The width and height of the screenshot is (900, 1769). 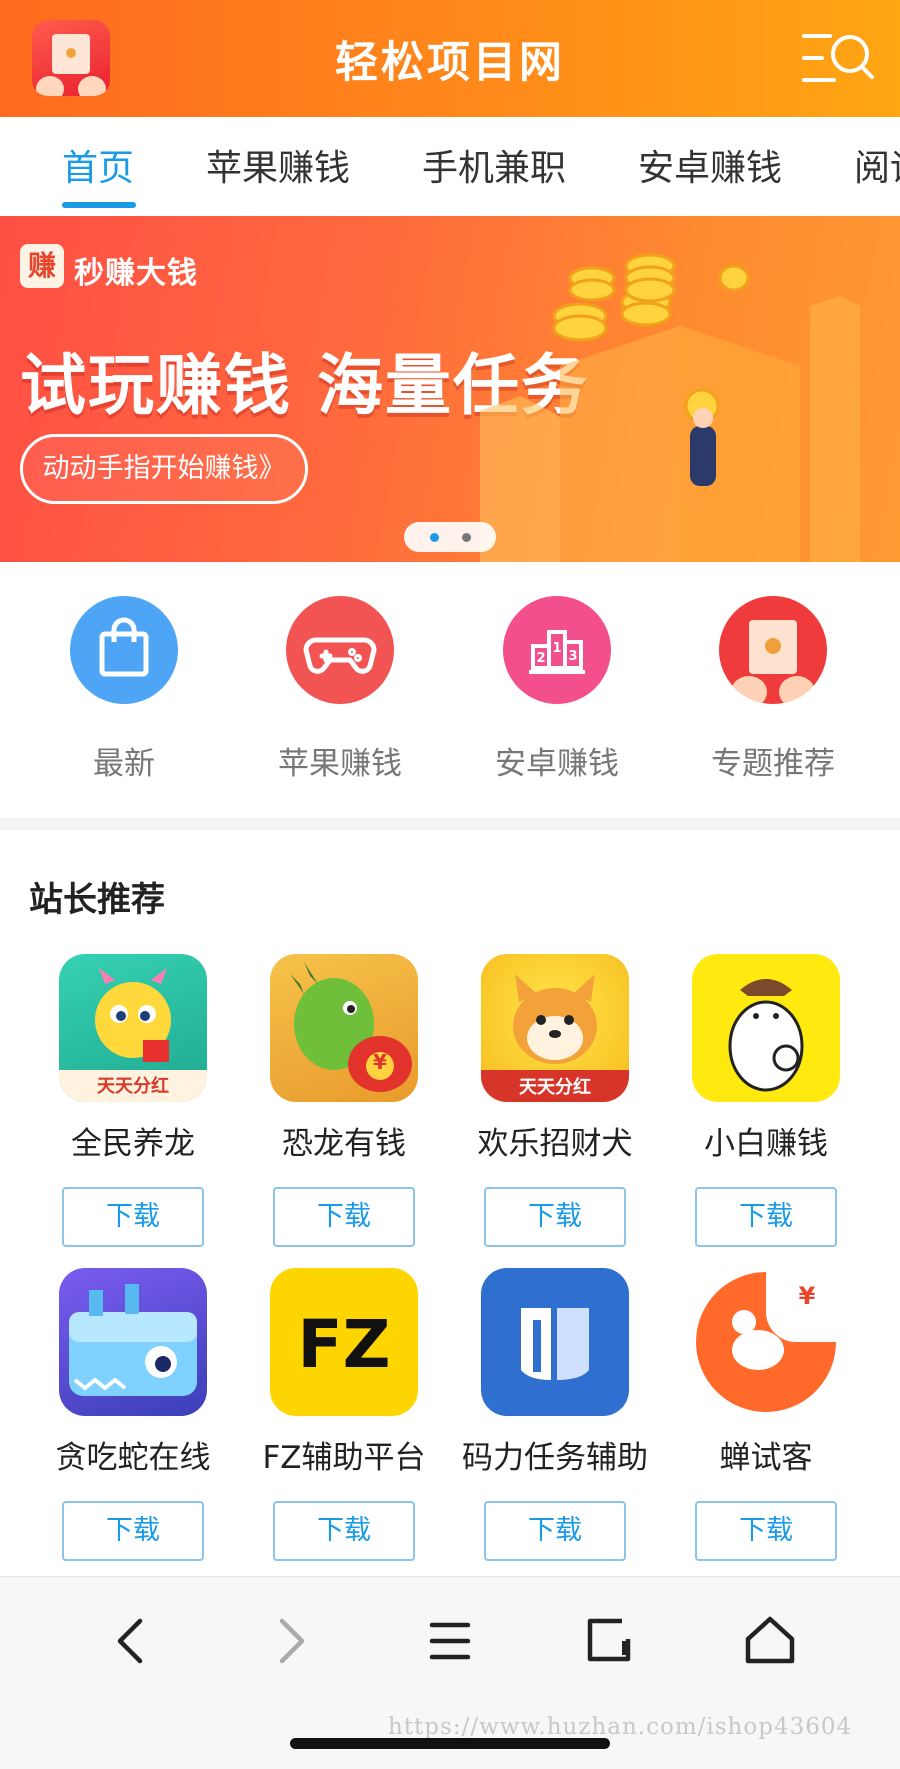 I want to click on tab-android-earn: 安卓赚钱, so click(x=710, y=165).